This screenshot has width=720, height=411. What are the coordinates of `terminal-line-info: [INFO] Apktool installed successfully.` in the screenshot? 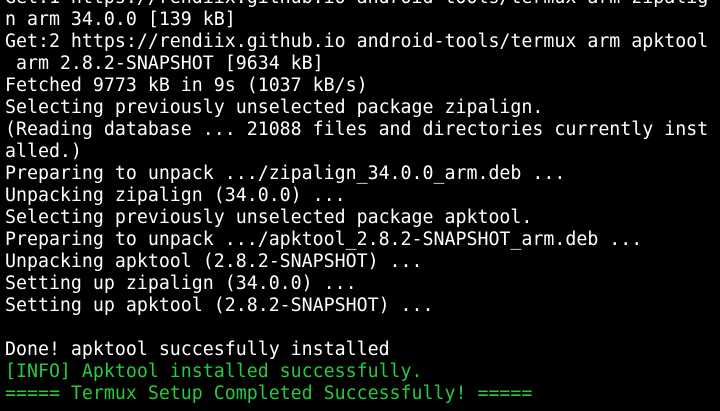 It's located at (214, 371).